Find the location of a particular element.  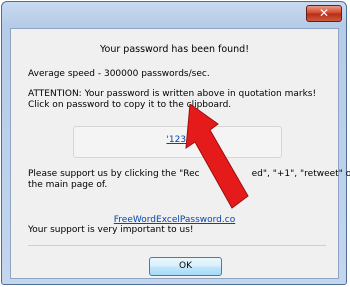

result-heading: Your password has been found! is located at coordinates (174, 49).